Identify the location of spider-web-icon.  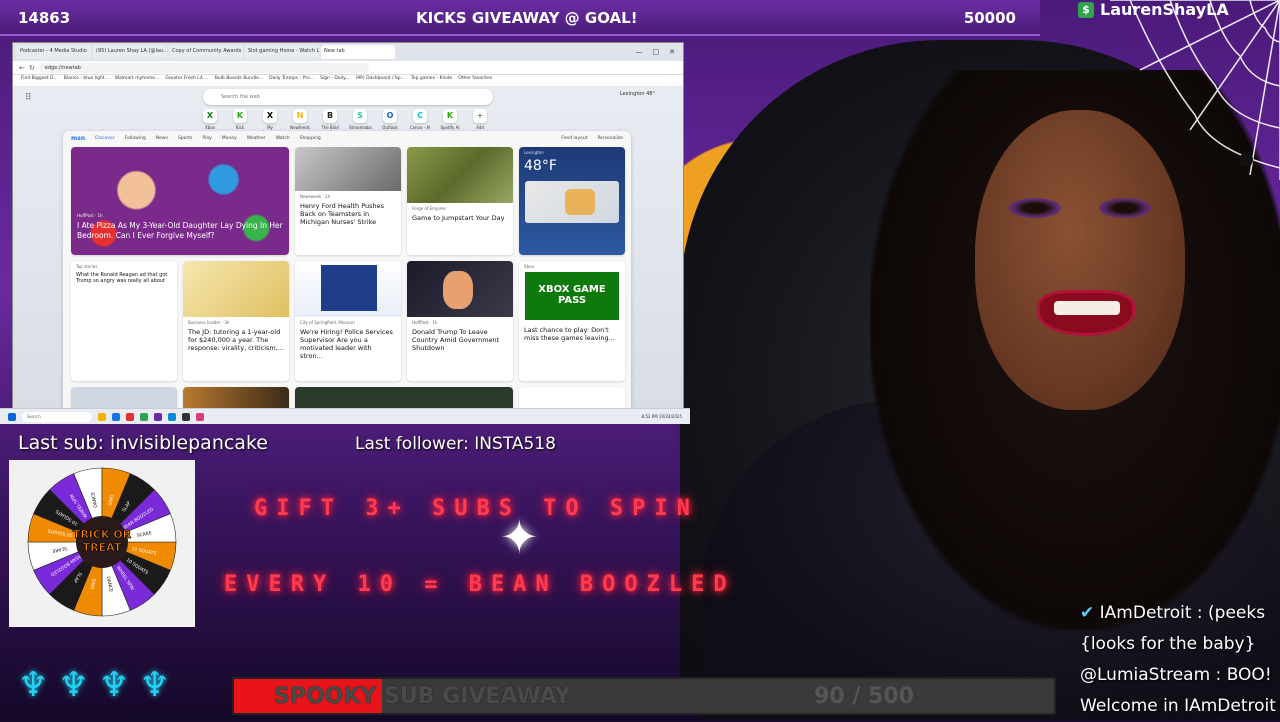
(1195, 90).